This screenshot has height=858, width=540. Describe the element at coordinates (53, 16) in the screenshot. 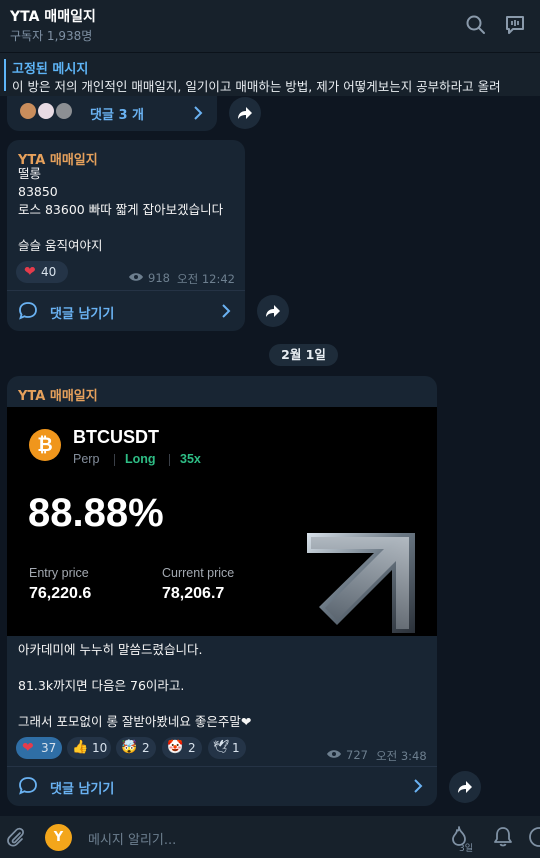

I see `channel-title: YTA 매매일지` at that location.